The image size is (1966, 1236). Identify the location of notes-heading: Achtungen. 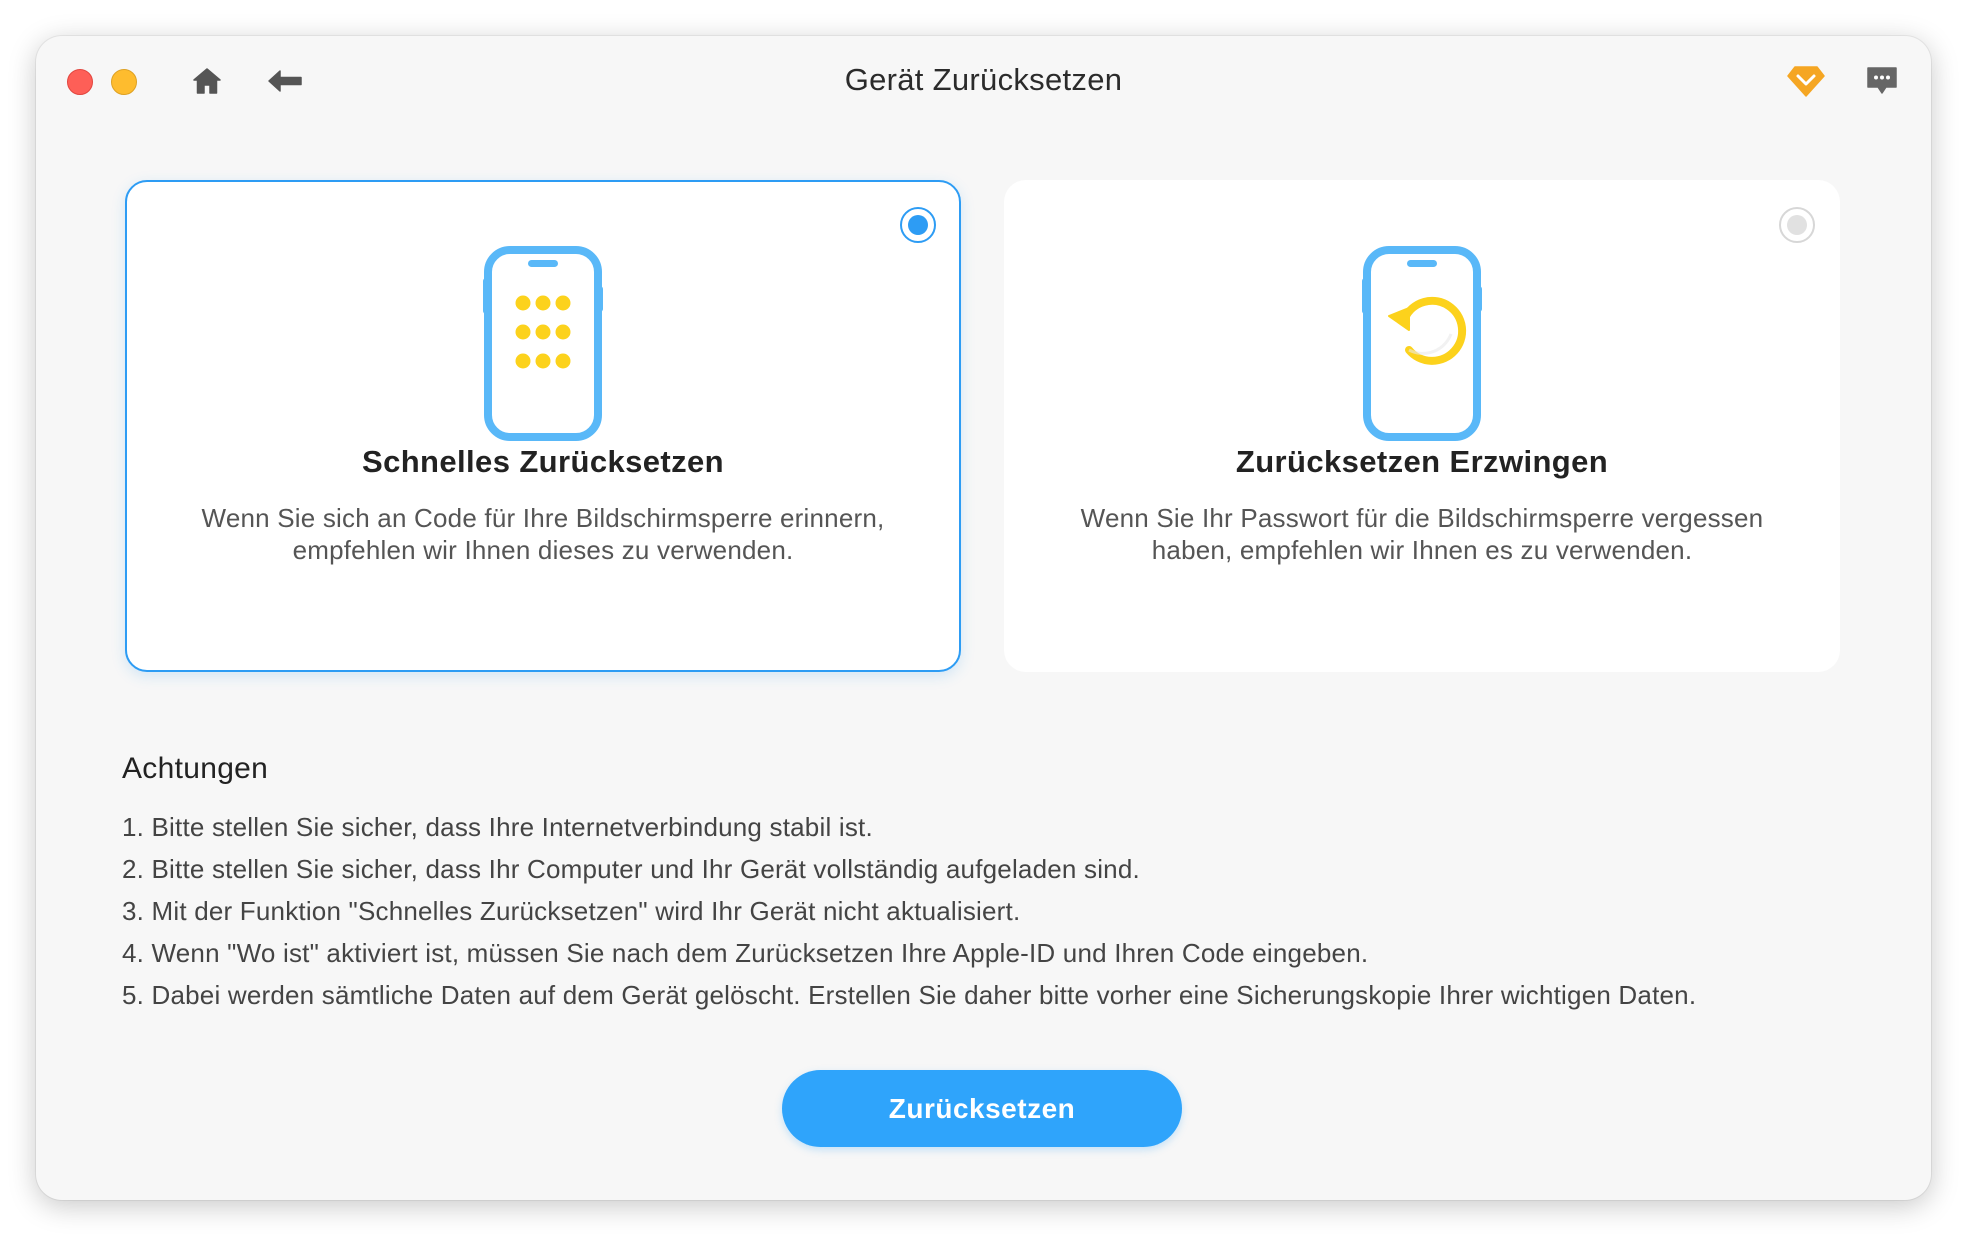
(195, 768).